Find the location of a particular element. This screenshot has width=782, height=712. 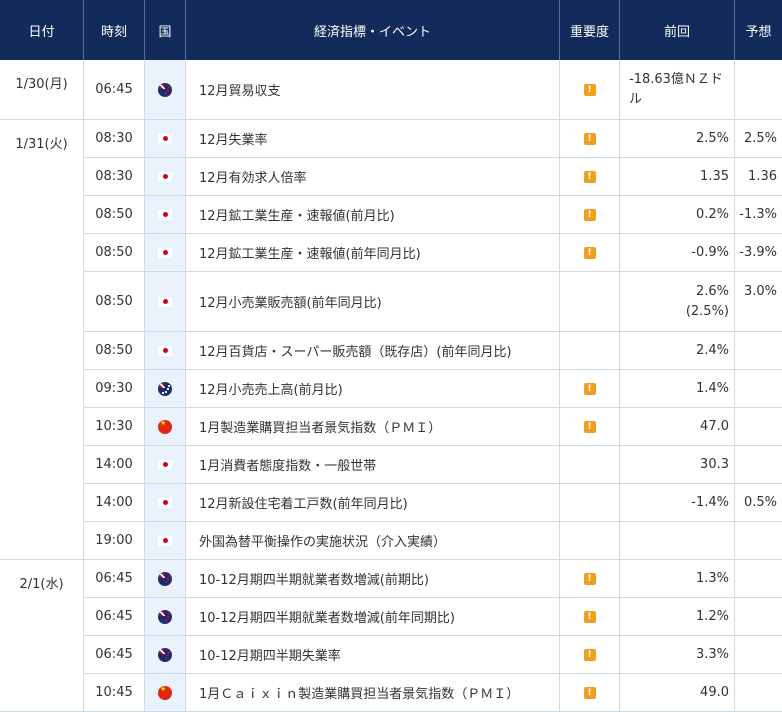

header-previous: 前回 is located at coordinates (677, 30).